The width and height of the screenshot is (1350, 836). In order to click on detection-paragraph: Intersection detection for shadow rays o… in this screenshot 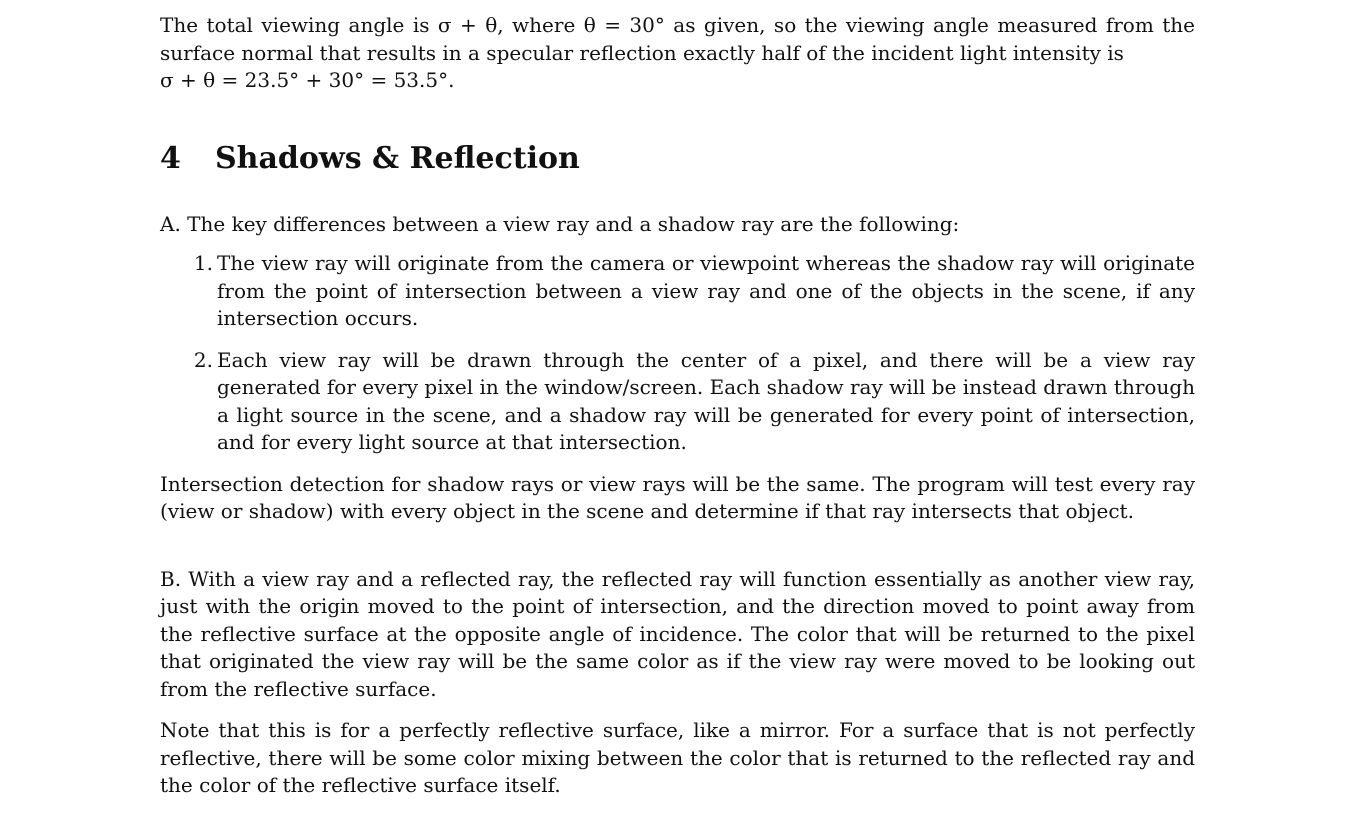, I will do `click(677, 497)`.